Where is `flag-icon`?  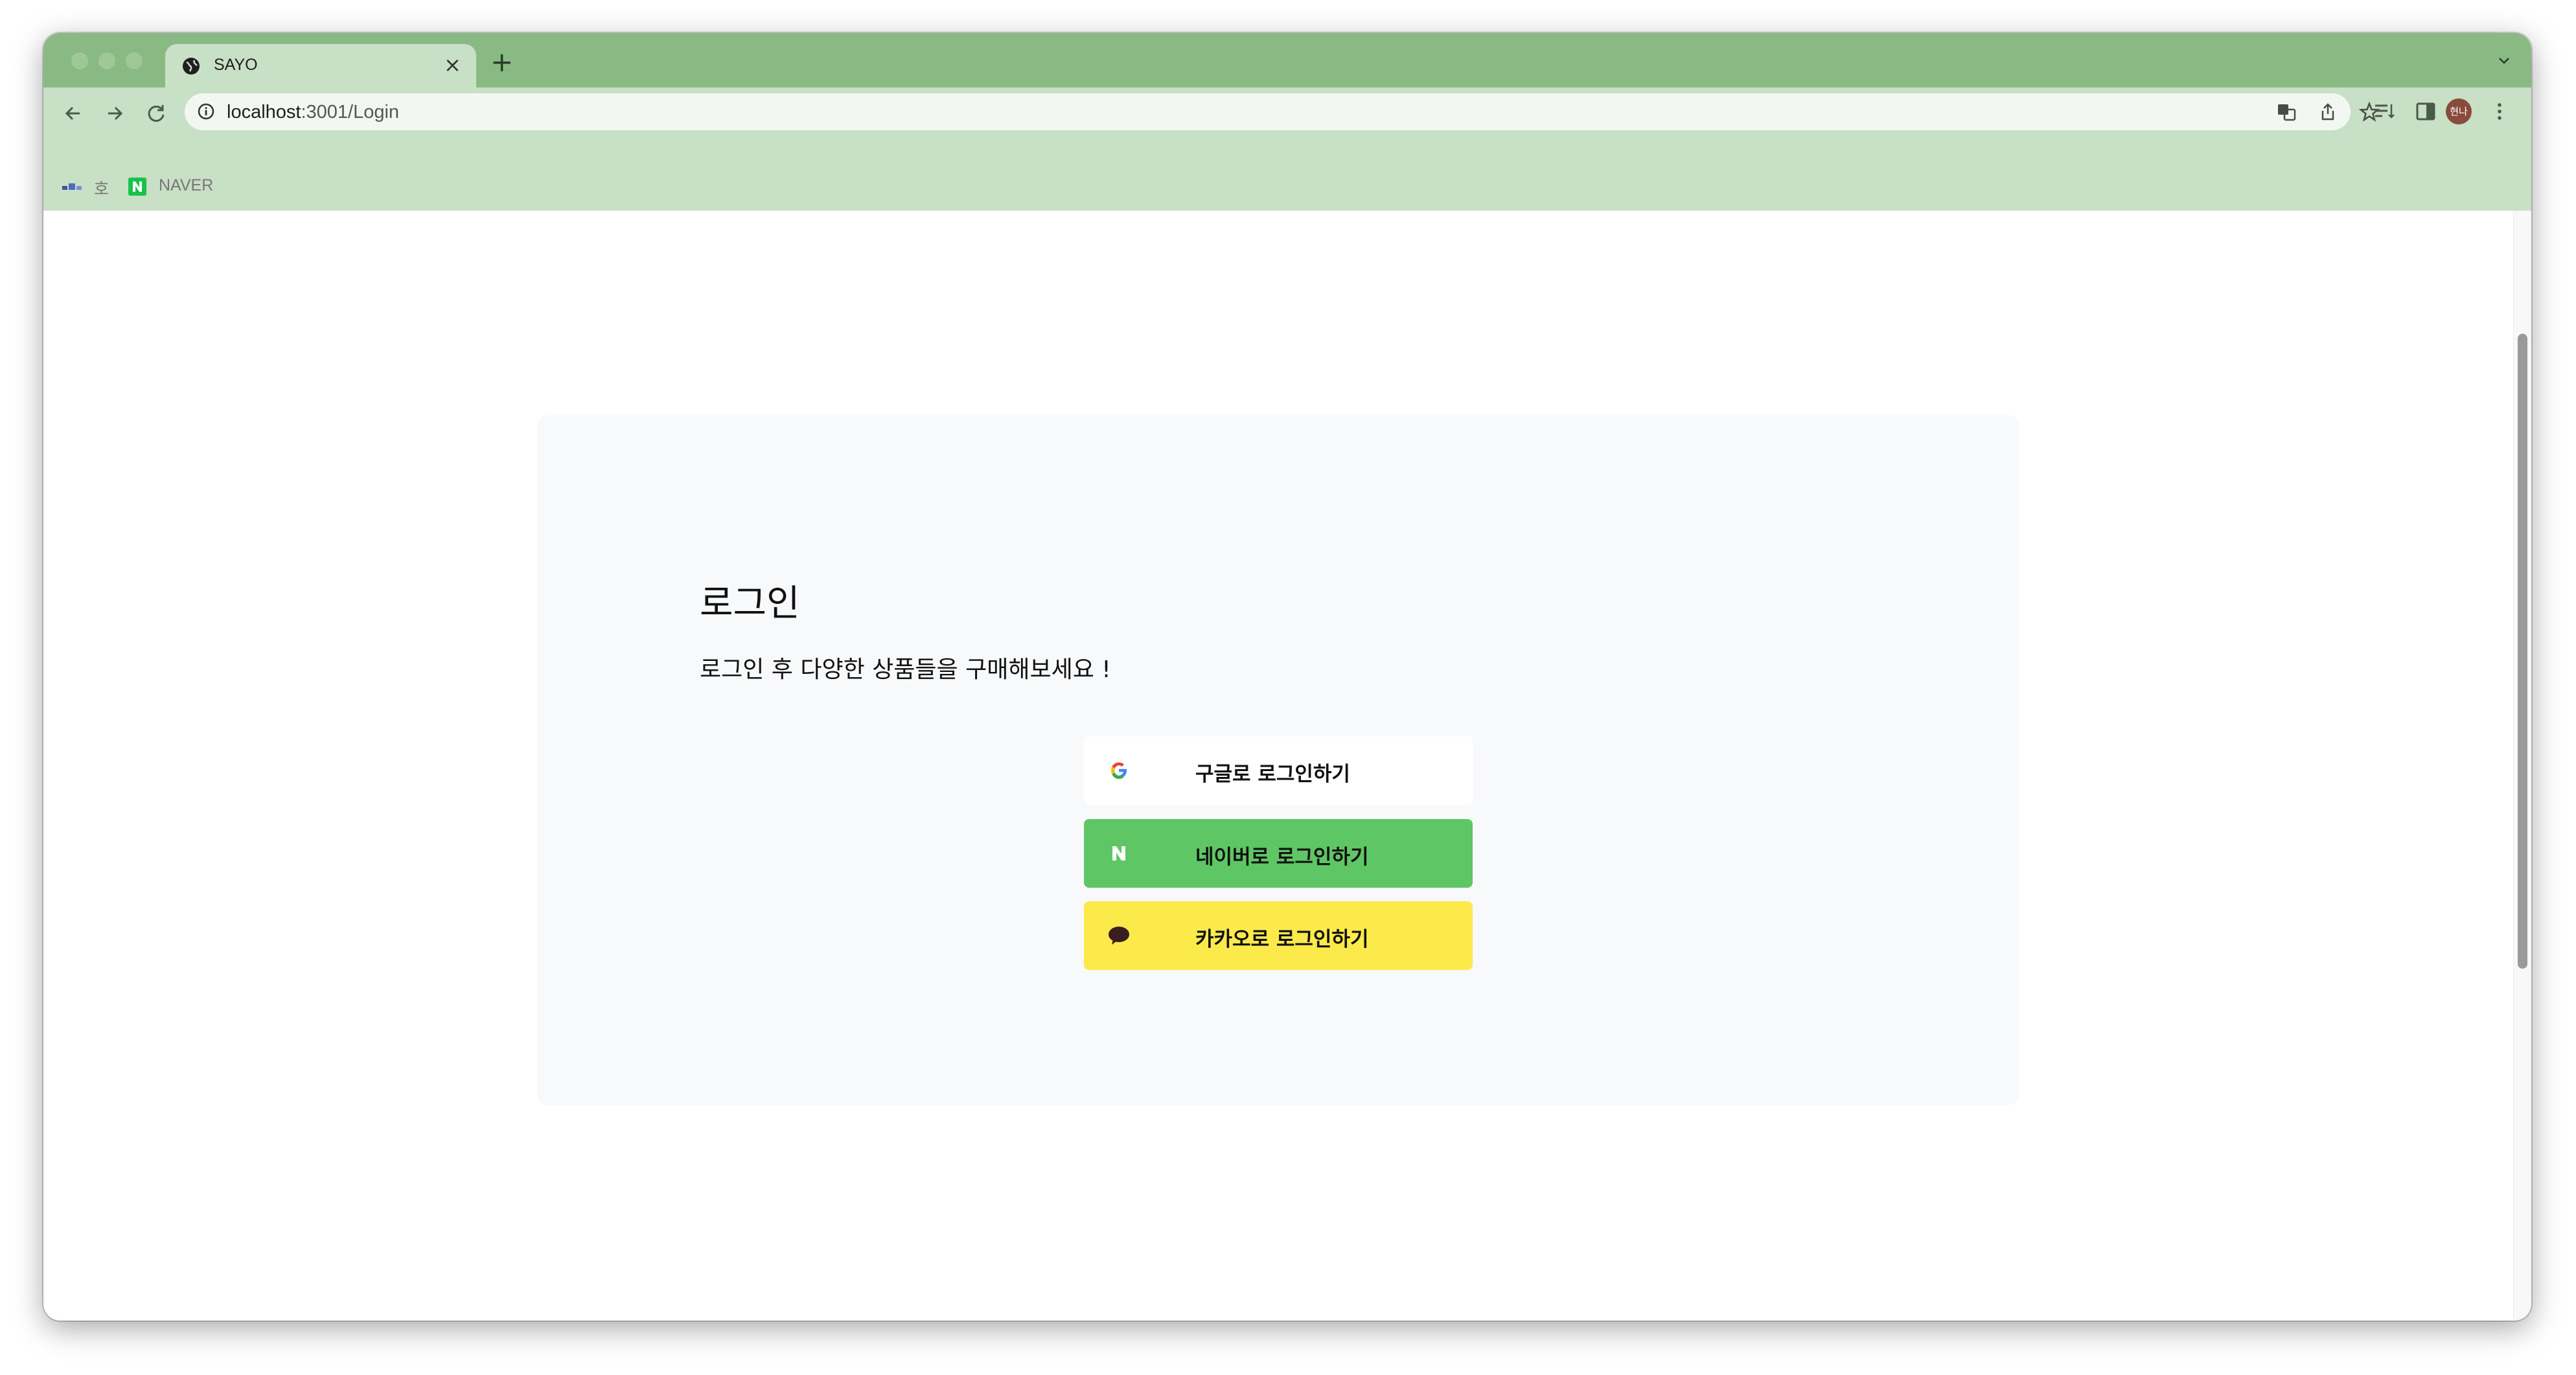 flag-icon is located at coordinates (72, 186).